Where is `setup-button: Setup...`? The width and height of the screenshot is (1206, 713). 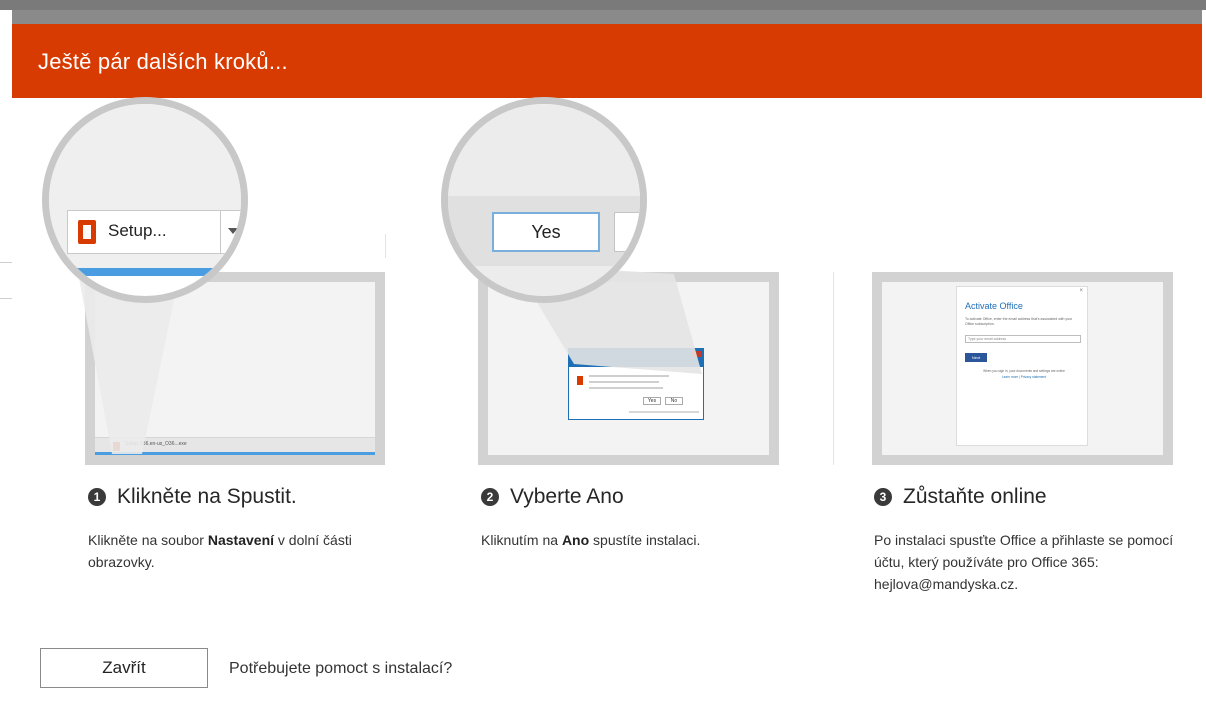
setup-button: Setup... is located at coordinates (154, 232).